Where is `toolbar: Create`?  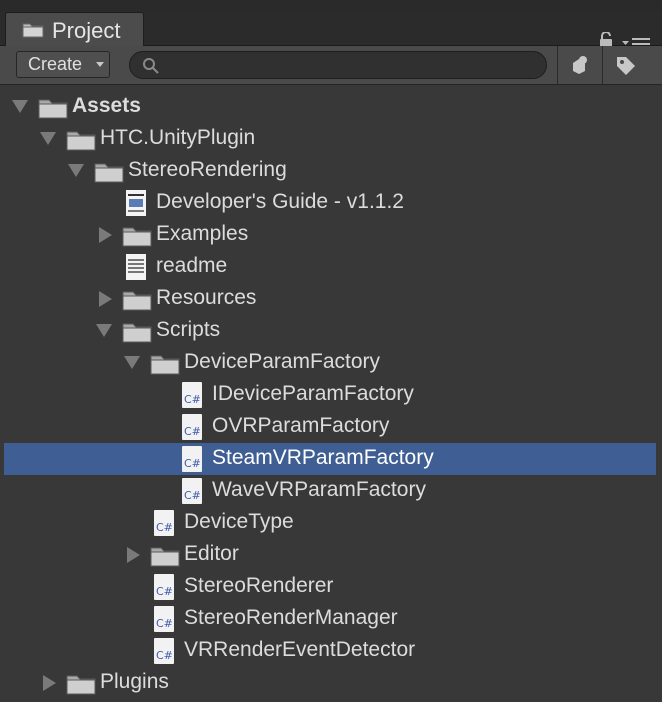 toolbar: Create is located at coordinates (331, 65).